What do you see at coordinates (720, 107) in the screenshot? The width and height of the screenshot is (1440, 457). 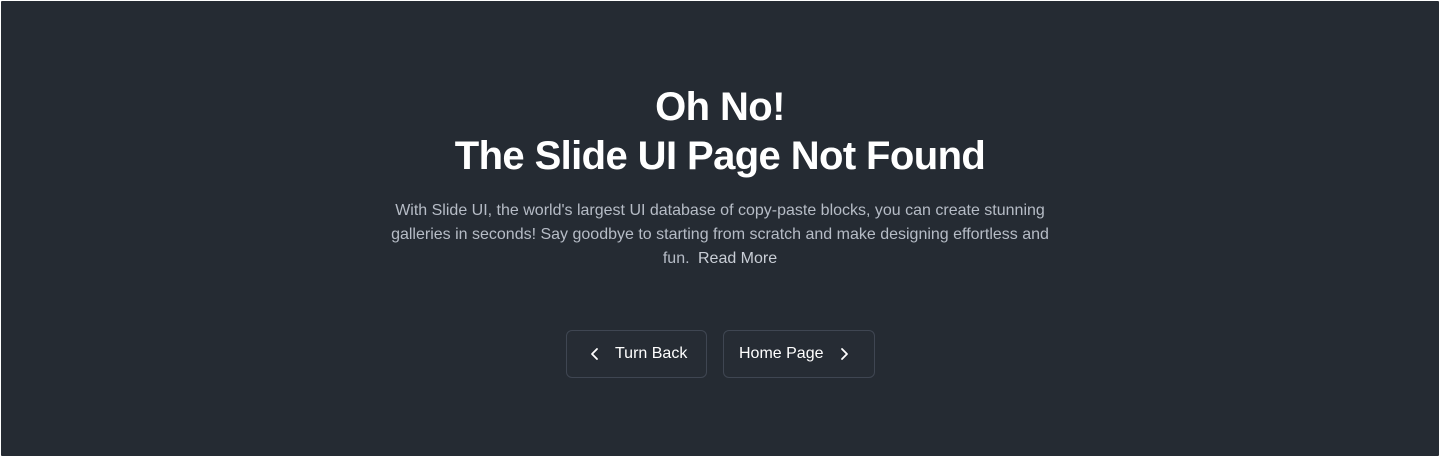 I see `title-line-1: Oh No!` at bounding box center [720, 107].